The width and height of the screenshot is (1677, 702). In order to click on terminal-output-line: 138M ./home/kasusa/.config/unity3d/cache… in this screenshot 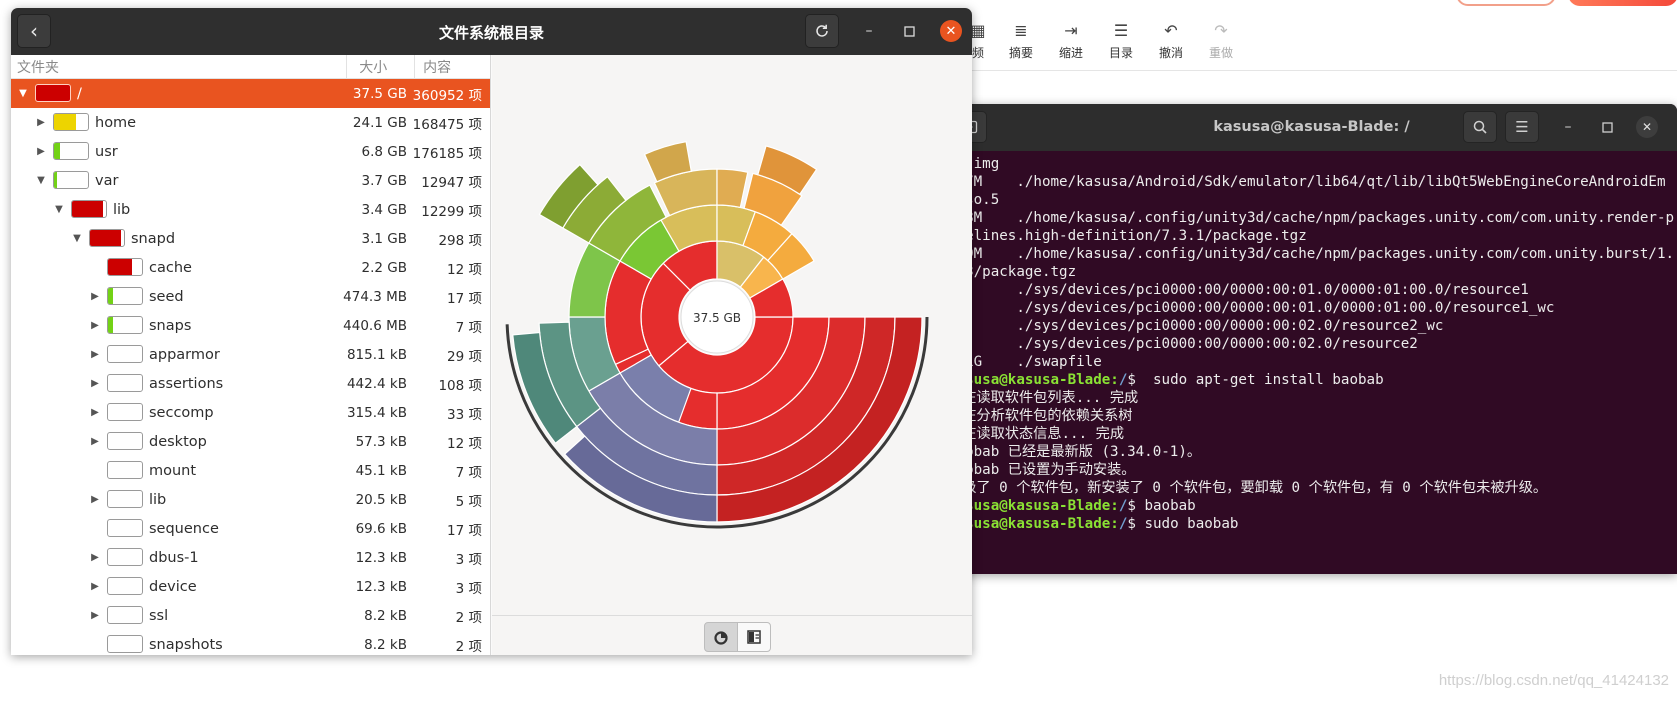, I will do `click(1311, 227)`.